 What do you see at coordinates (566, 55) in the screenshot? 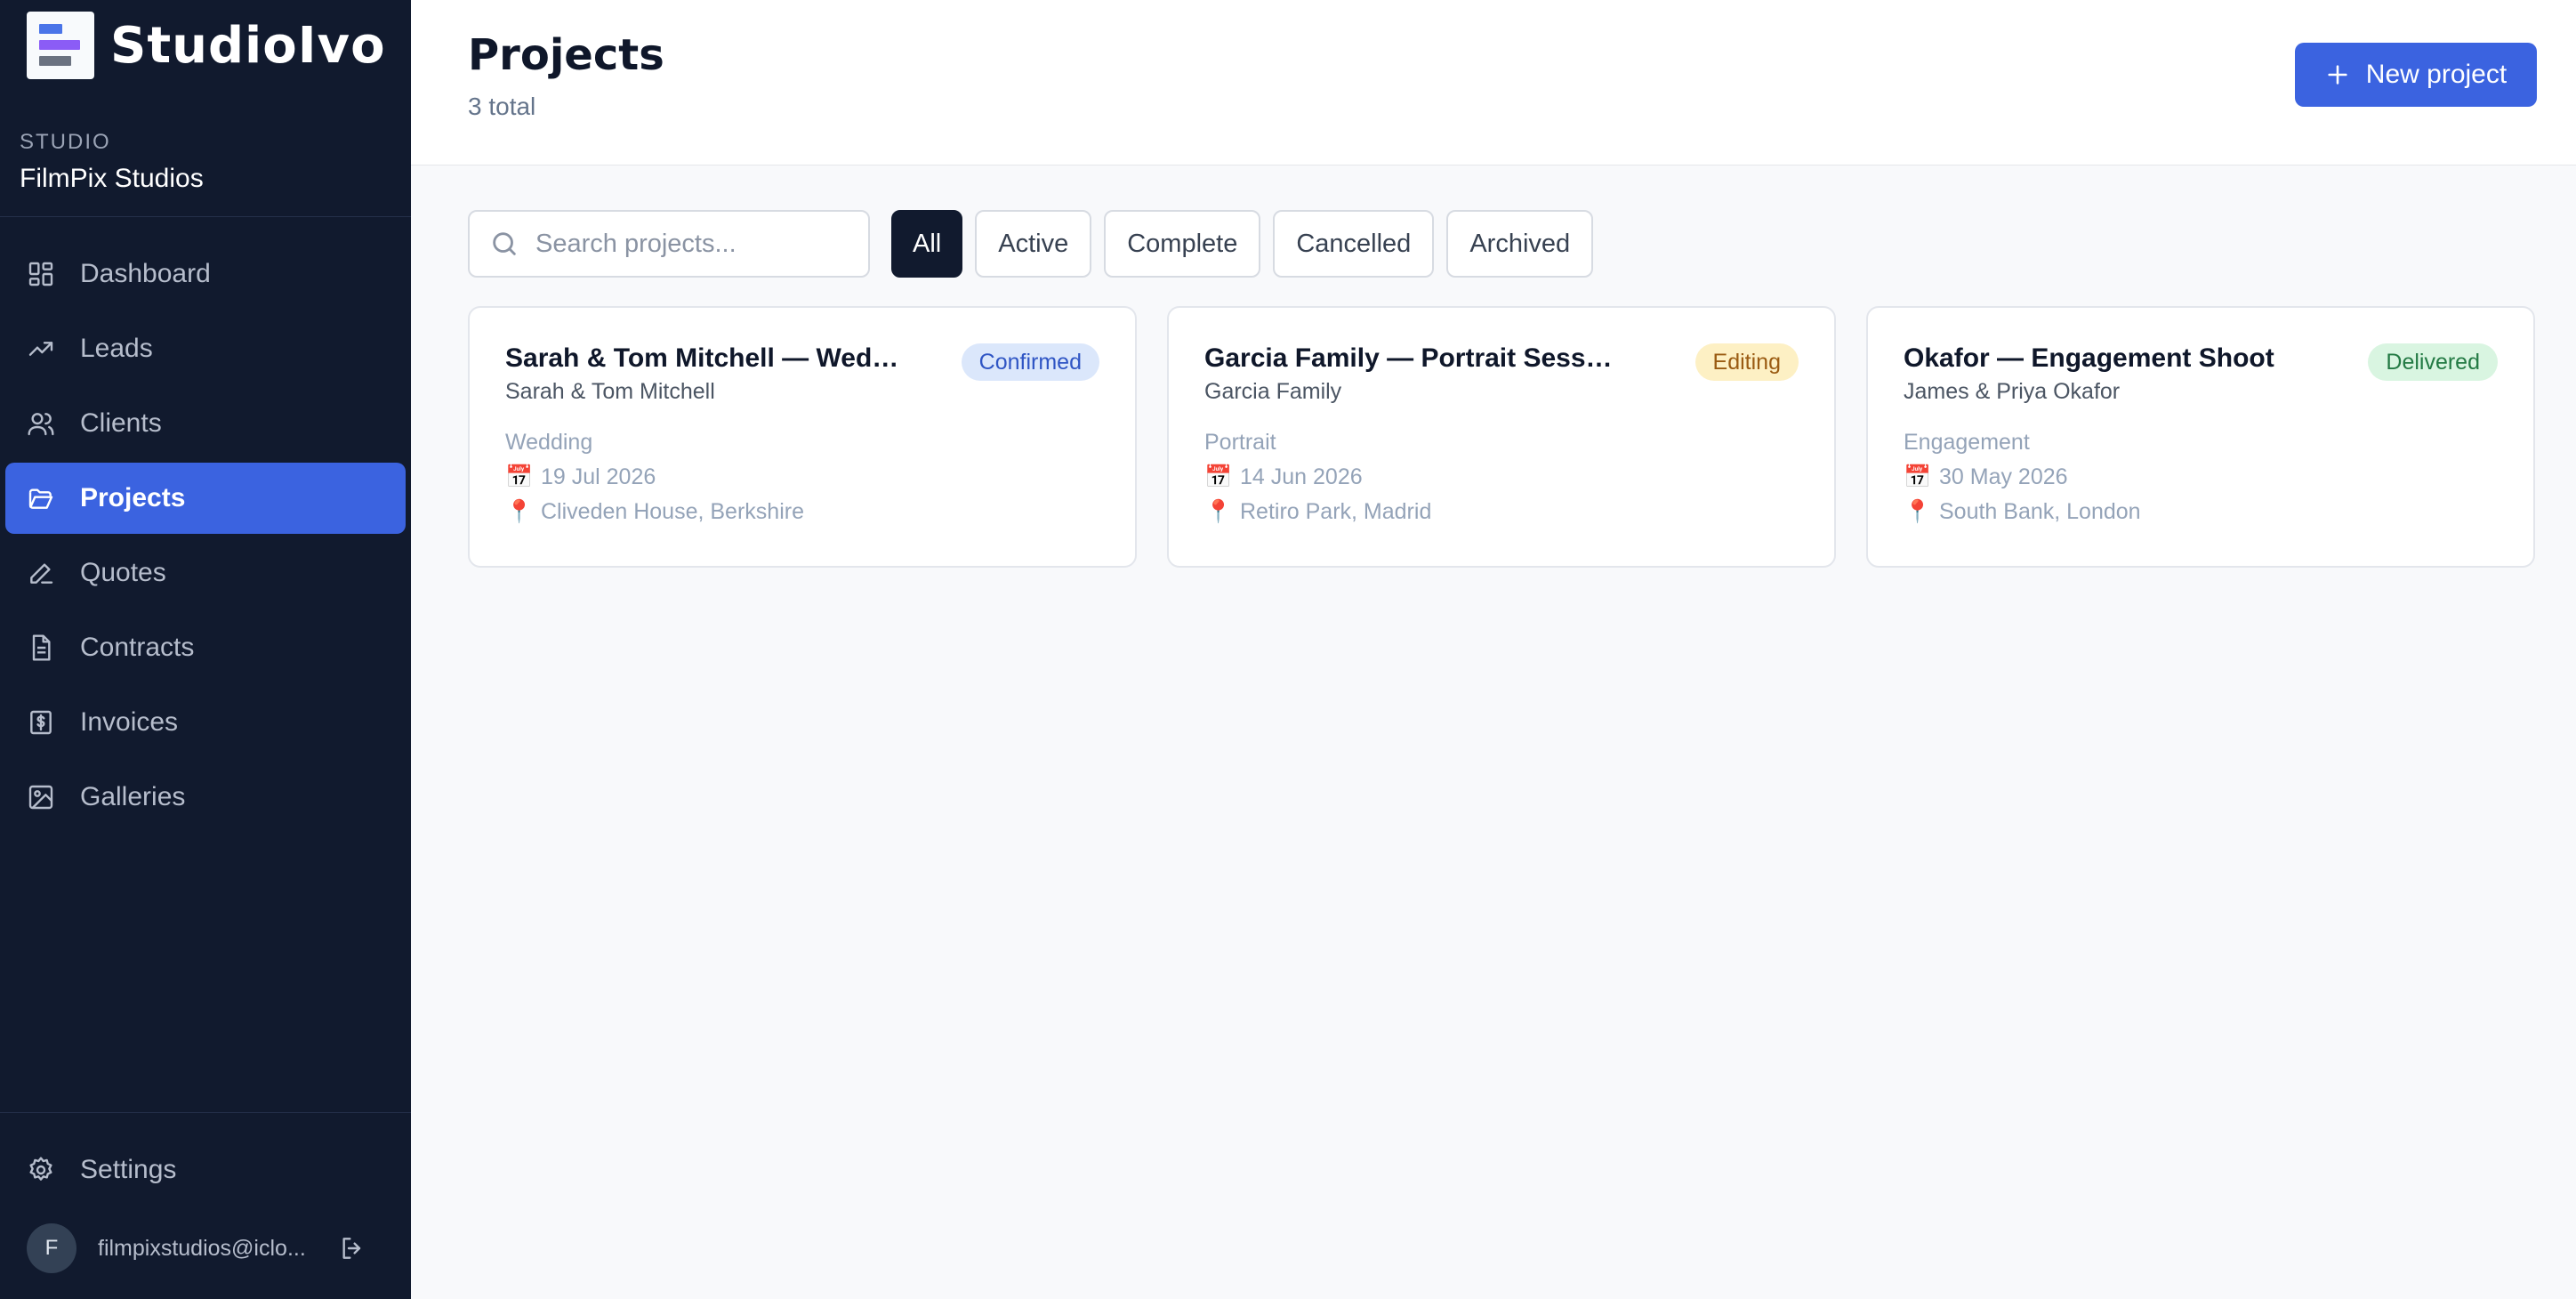
I see `page-title: Projects` at bounding box center [566, 55].